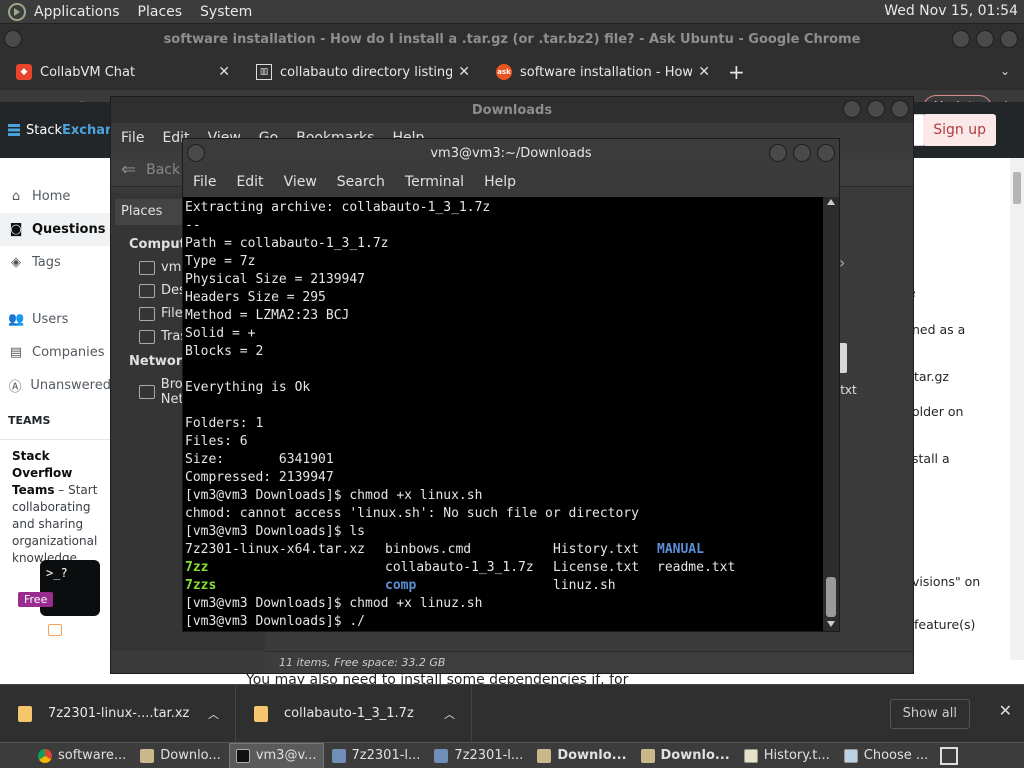 This screenshot has height=768, width=1024. I want to click on close-icon: ✕, so click(1005, 710).